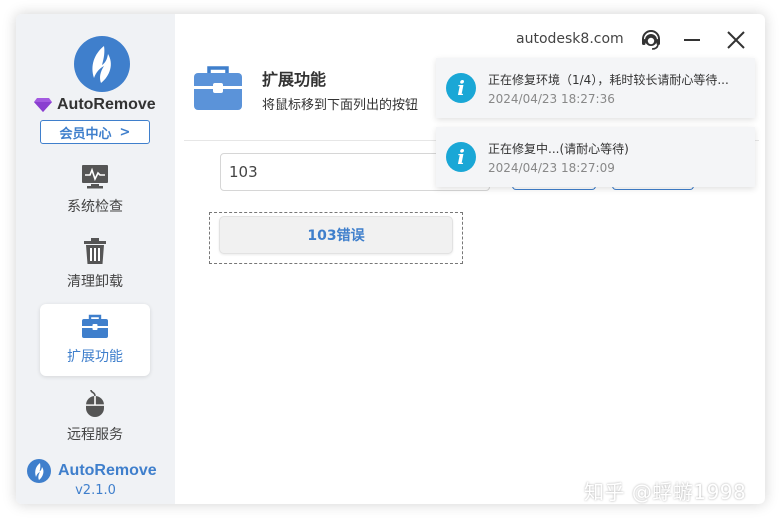 This screenshot has height=520, width=780. What do you see at coordinates (665, 492) in the screenshot?
I see `watermark: 知乎 @蜉蝣1998` at bounding box center [665, 492].